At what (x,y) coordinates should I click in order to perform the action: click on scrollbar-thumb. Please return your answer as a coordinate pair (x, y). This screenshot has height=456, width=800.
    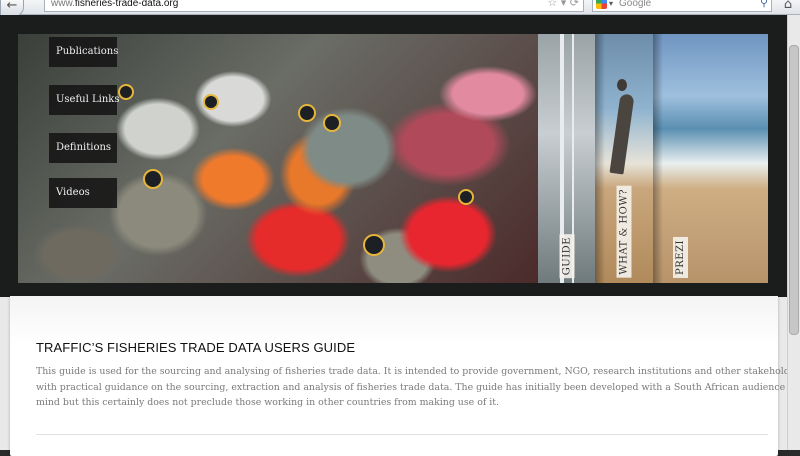
    Looking at the image, I should click on (794, 190).